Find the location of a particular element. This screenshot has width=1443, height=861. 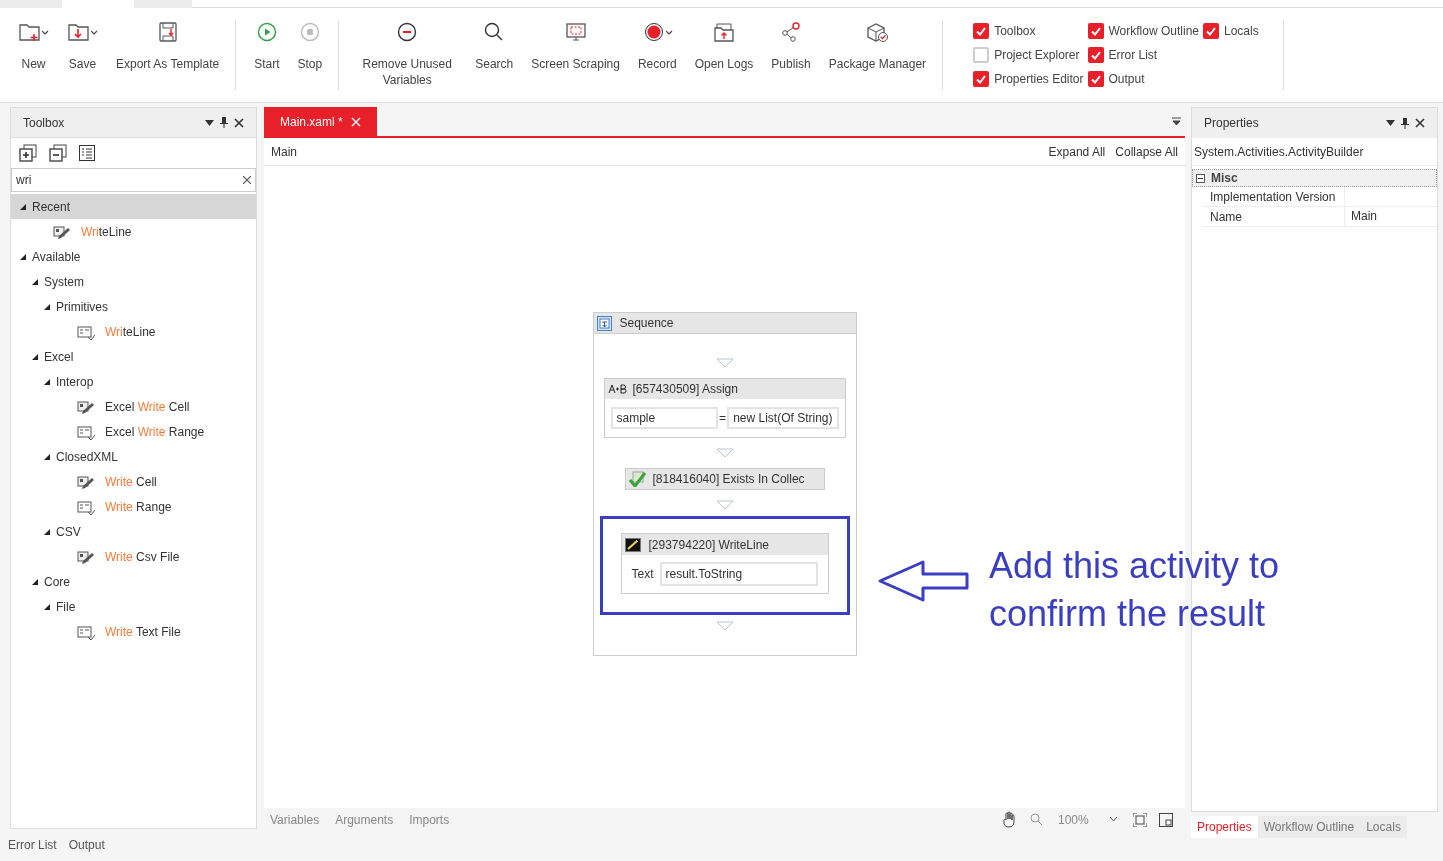

toolbar-button: New is located at coordinates (33, 46).